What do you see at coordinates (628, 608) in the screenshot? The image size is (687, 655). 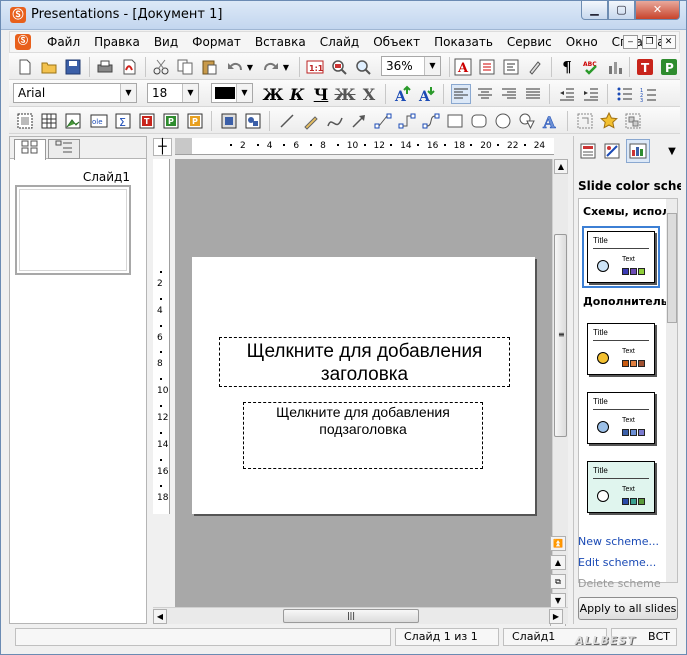 I see `apply-to-all-button: Apply to all slides` at bounding box center [628, 608].